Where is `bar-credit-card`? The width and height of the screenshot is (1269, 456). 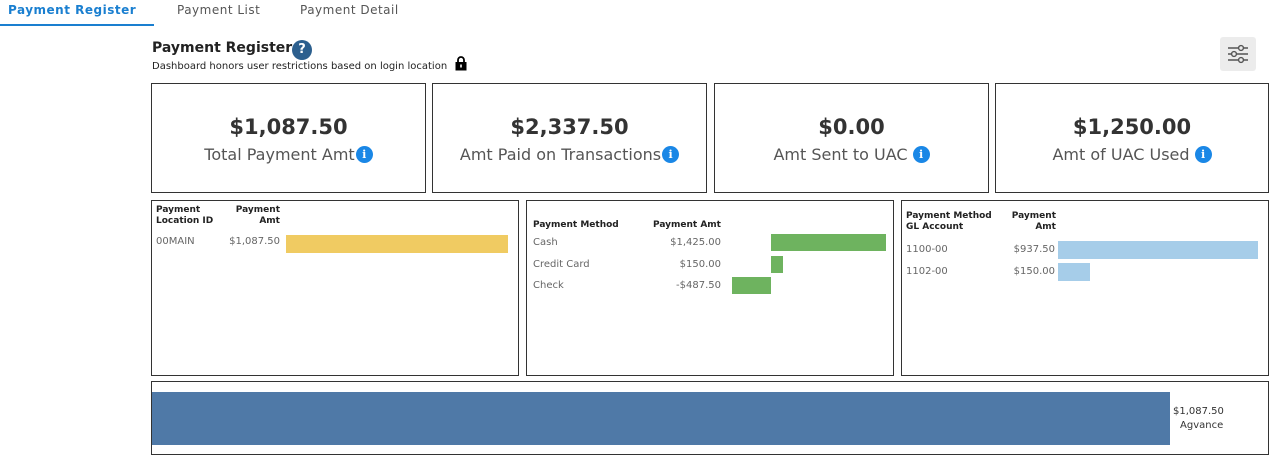 bar-credit-card is located at coordinates (777, 264).